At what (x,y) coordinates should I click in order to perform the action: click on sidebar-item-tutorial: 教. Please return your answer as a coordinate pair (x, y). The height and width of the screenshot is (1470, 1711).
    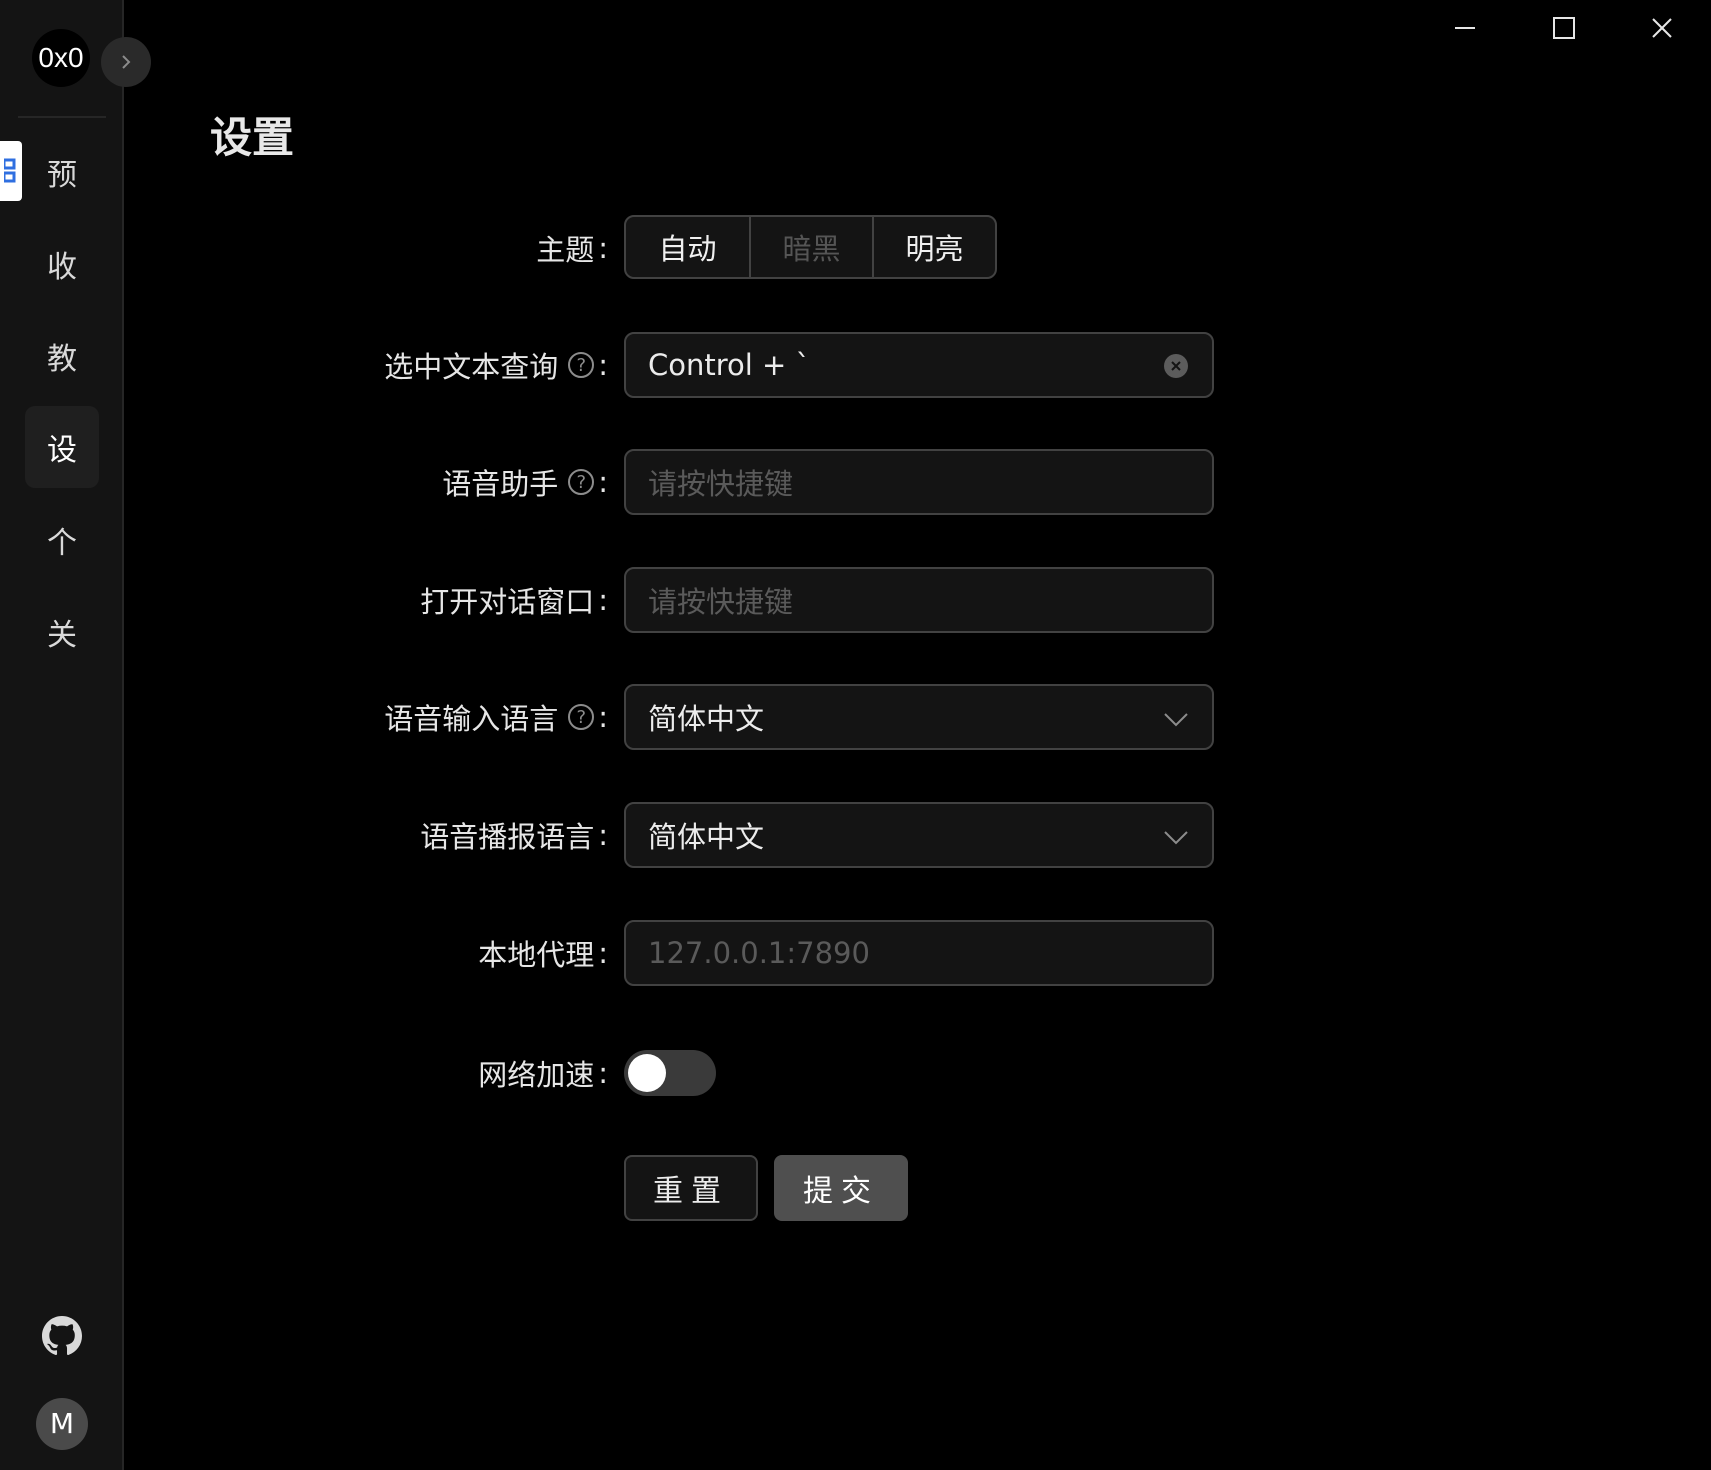
    Looking at the image, I should click on (62, 356).